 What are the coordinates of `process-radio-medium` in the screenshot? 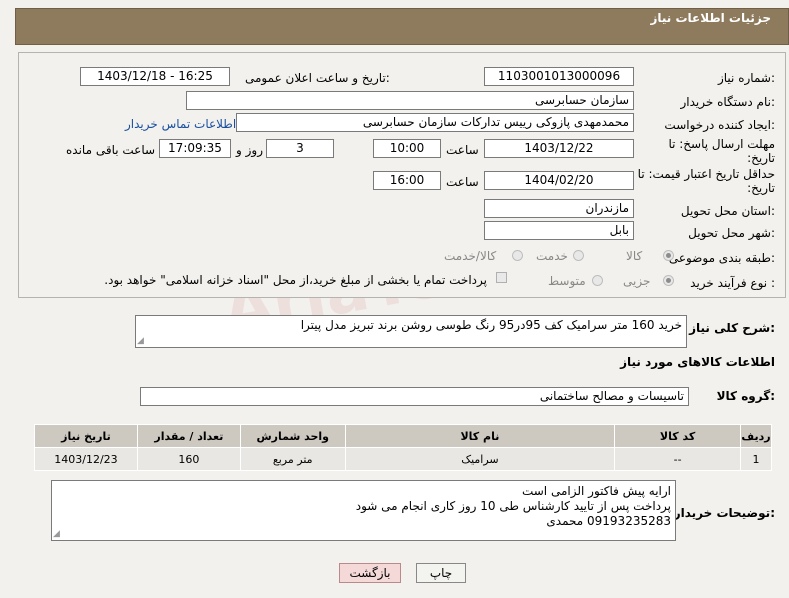 It's located at (597, 280).